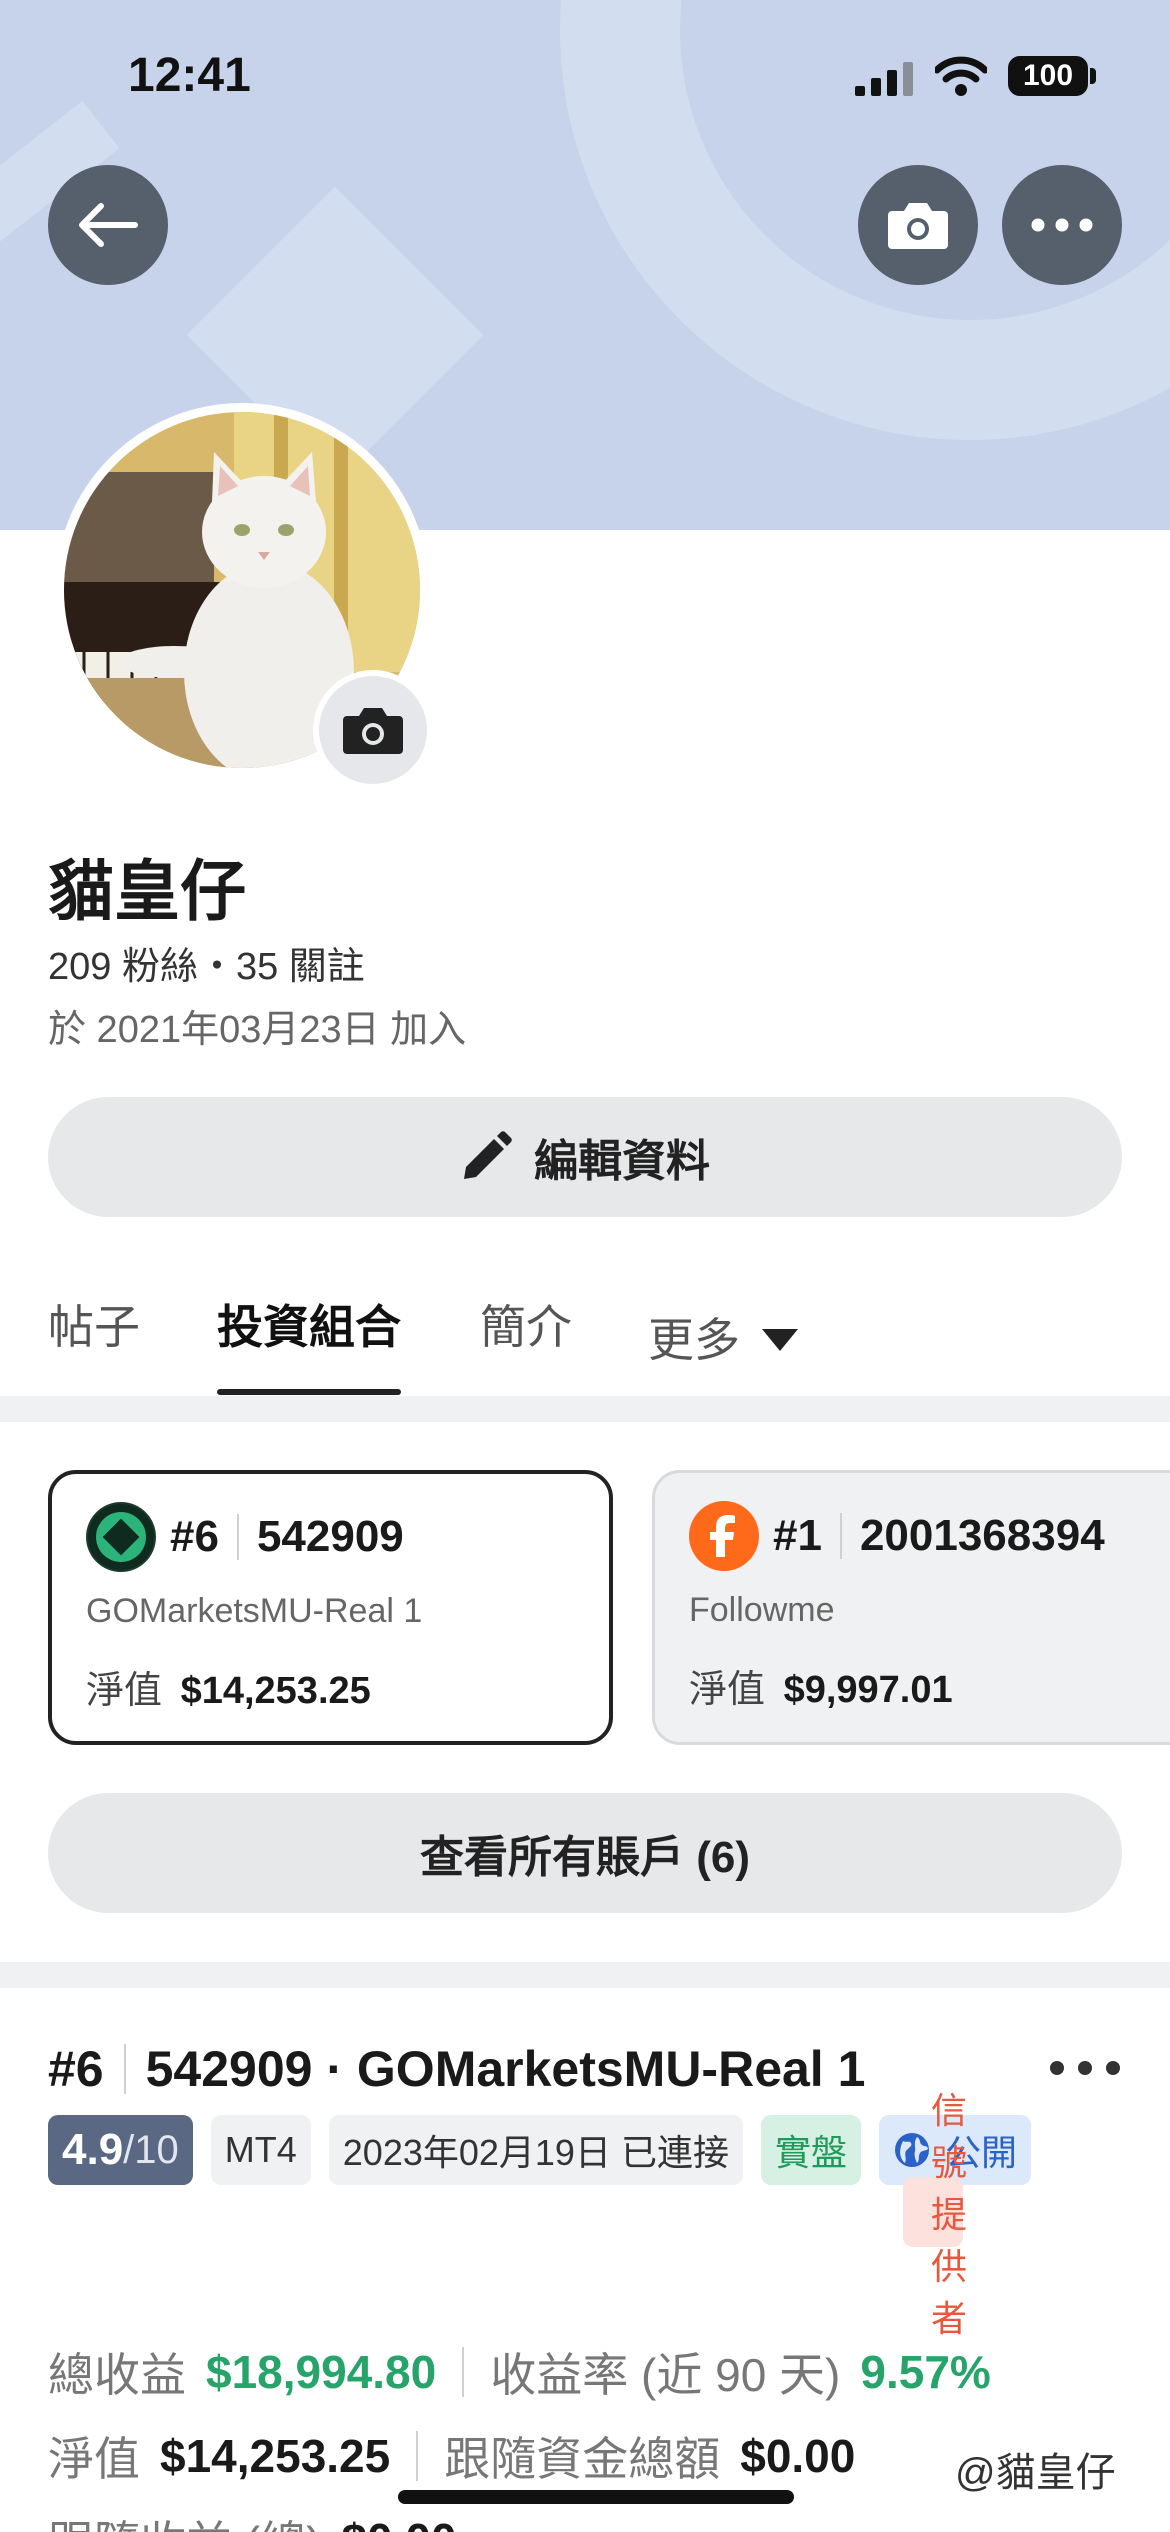  I want to click on real-account-tag: 實盤, so click(810, 2150).